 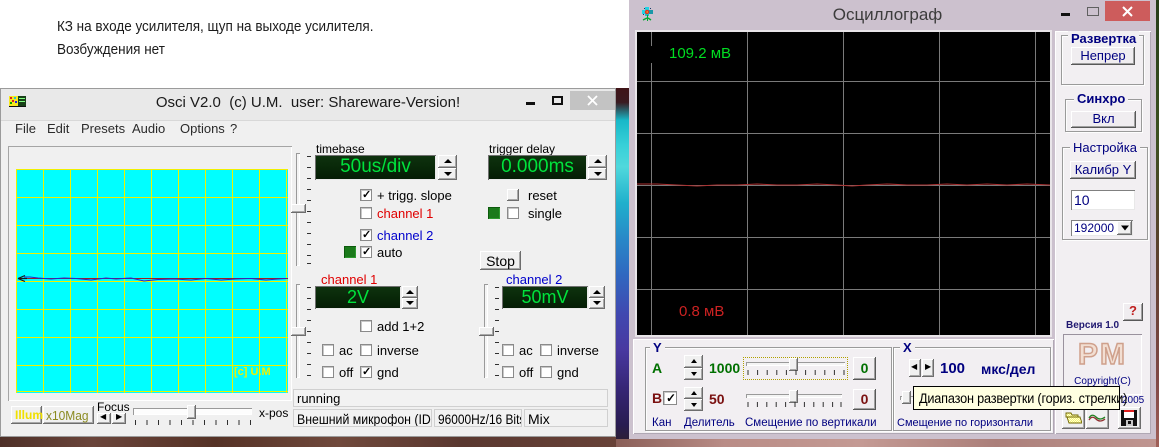 What do you see at coordinates (700, 53) in the screenshot?
I see `svg-text: 109.2 мВ` at bounding box center [700, 53].